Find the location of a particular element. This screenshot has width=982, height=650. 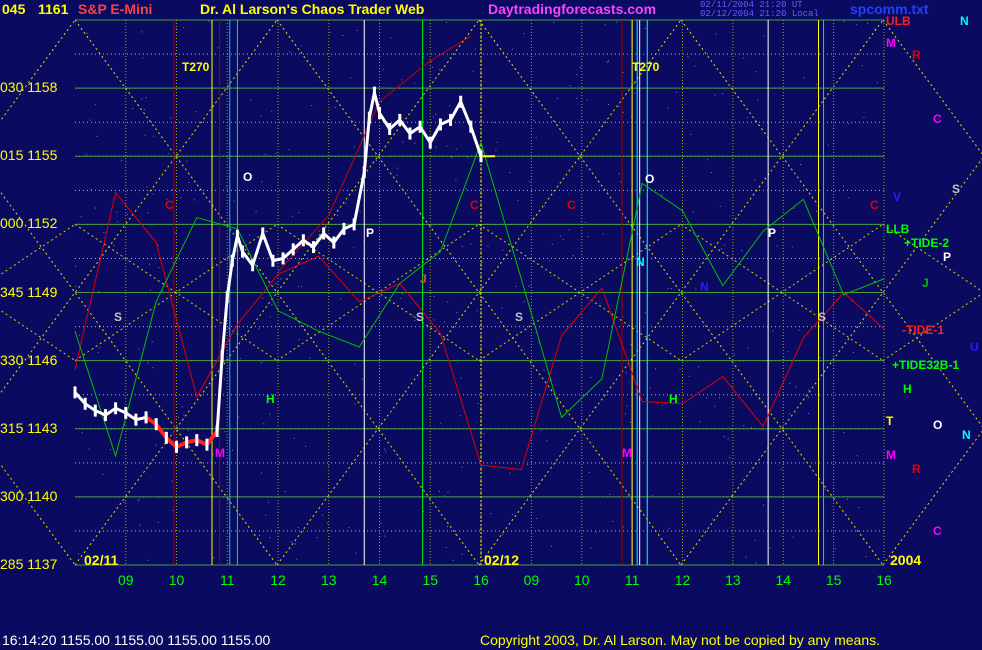

x-tick-label: 10 is located at coordinates (581, 580).